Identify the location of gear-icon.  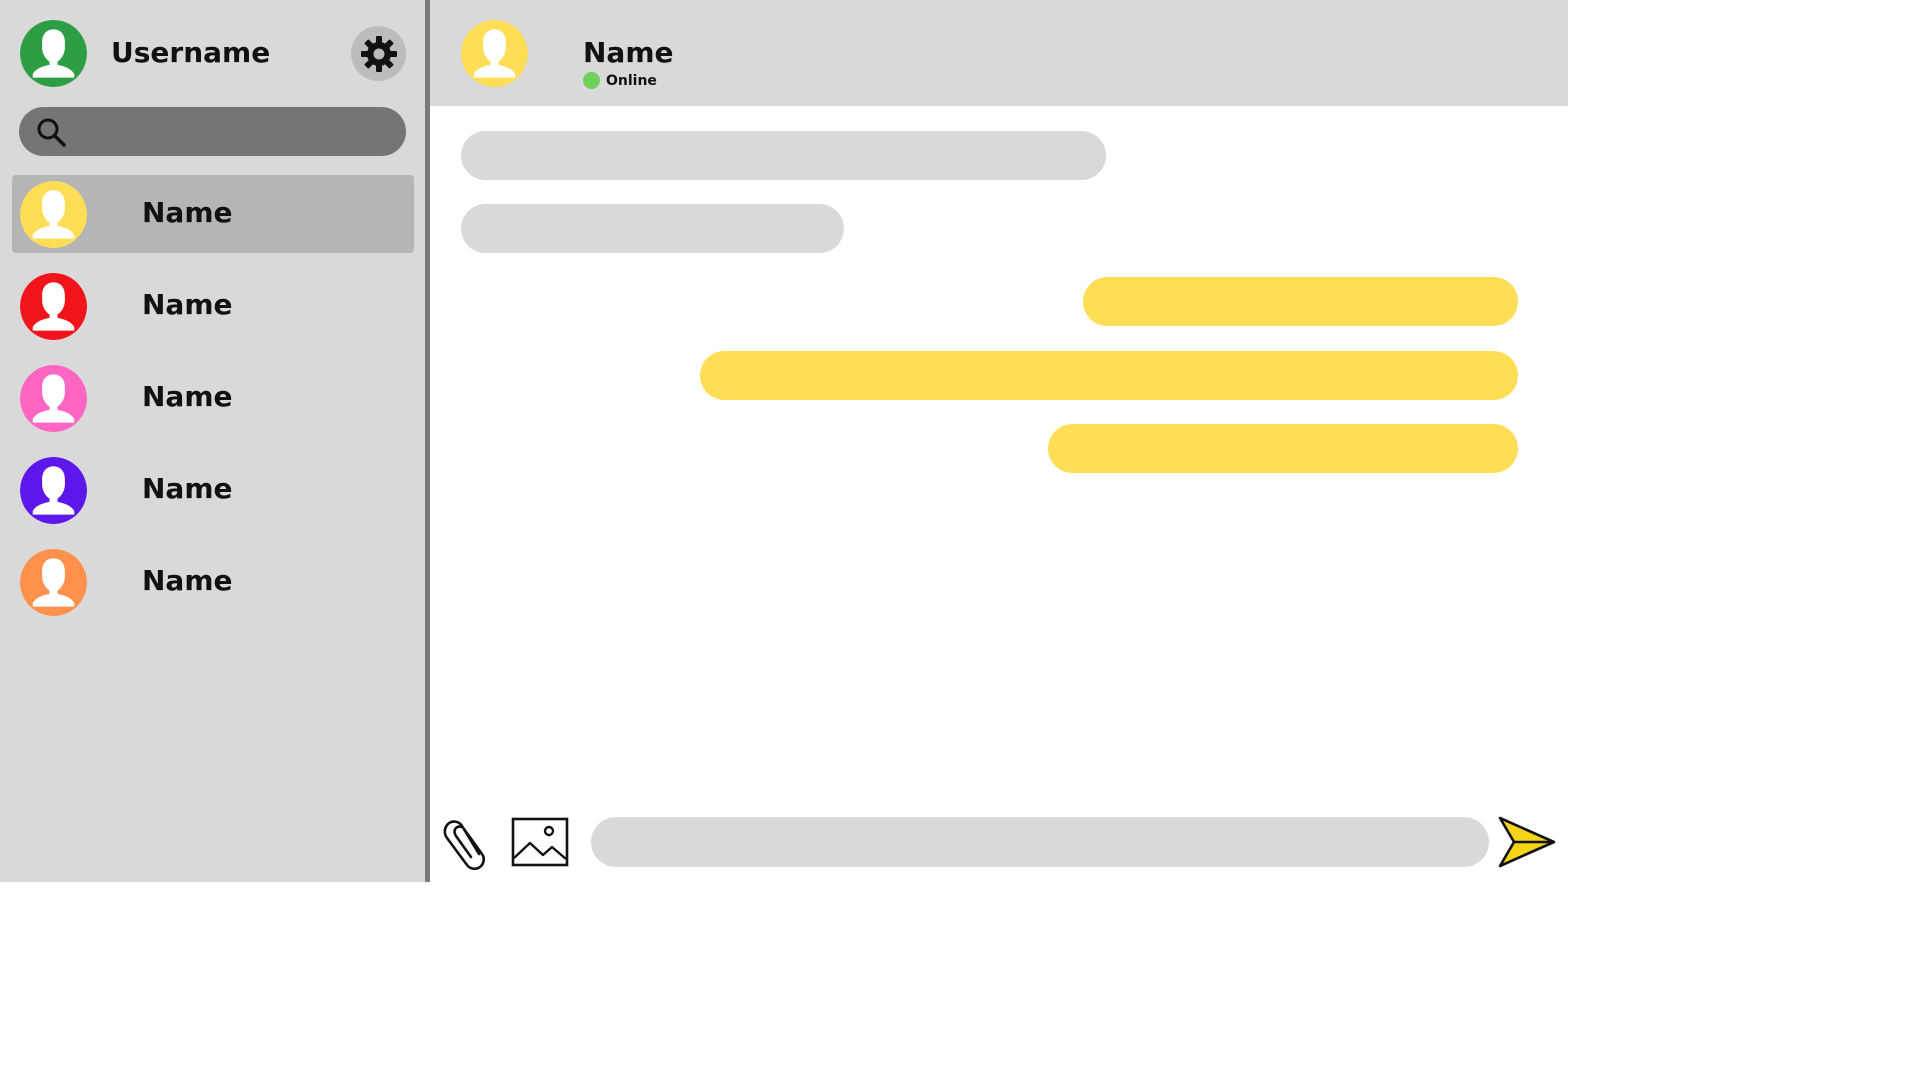
(378, 53).